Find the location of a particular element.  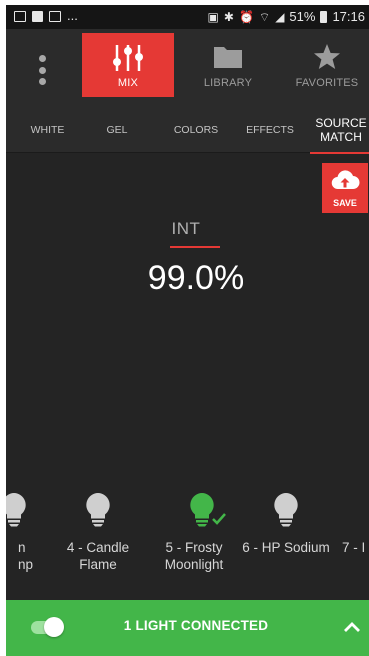

intensity-label: INT is located at coordinates (186, 228).